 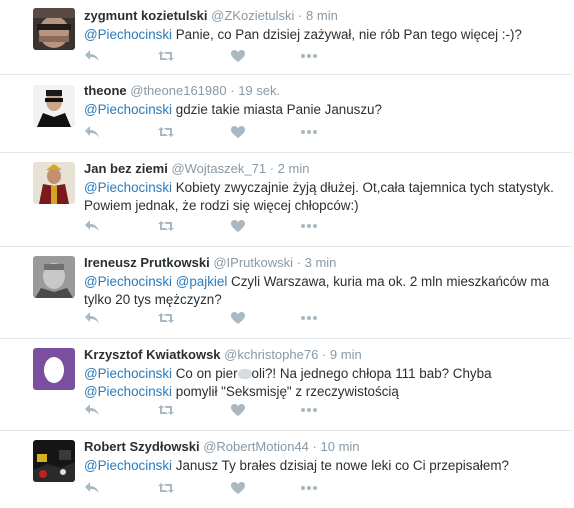 I want to click on timestamp: 2 min, so click(x=294, y=168).